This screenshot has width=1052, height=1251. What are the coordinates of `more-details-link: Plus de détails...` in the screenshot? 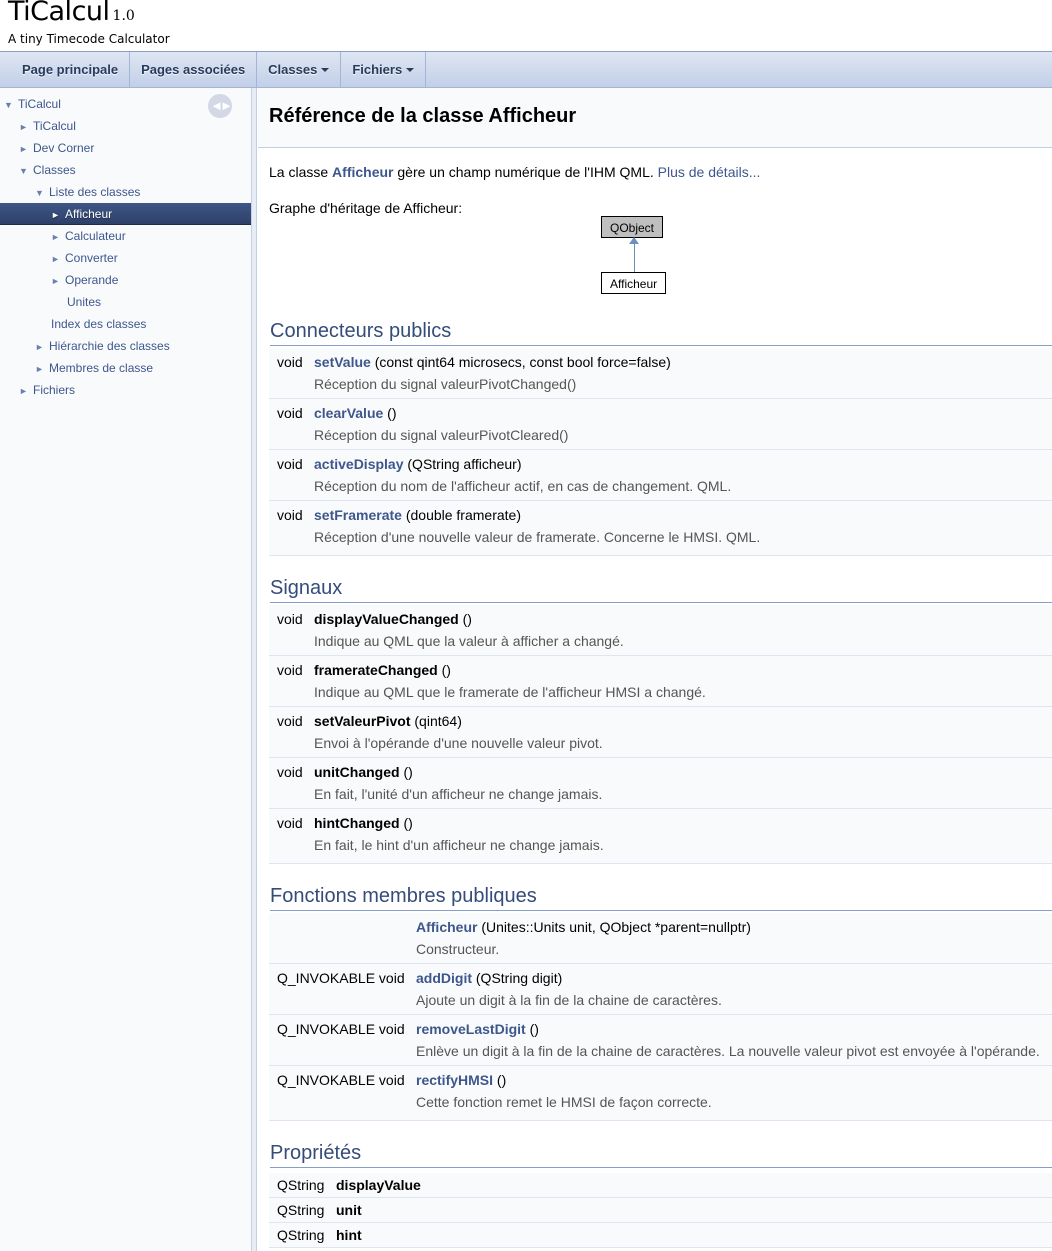 It's located at (709, 172).